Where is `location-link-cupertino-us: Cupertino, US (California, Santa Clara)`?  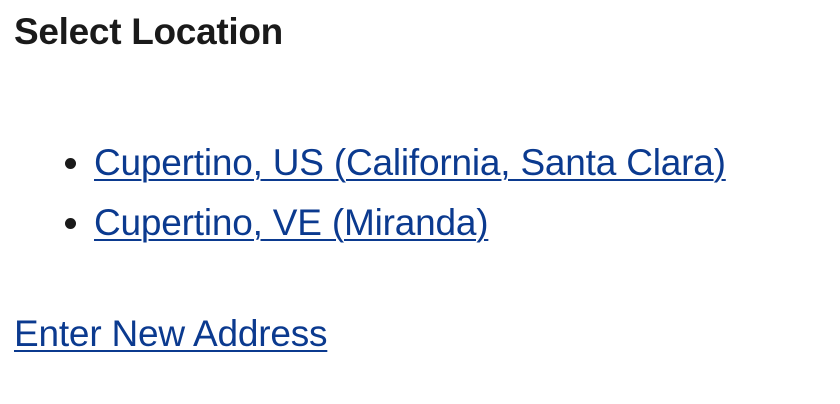 location-link-cupertino-us: Cupertino, US (California, Santa Clara) is located at coordinates (410, 162).